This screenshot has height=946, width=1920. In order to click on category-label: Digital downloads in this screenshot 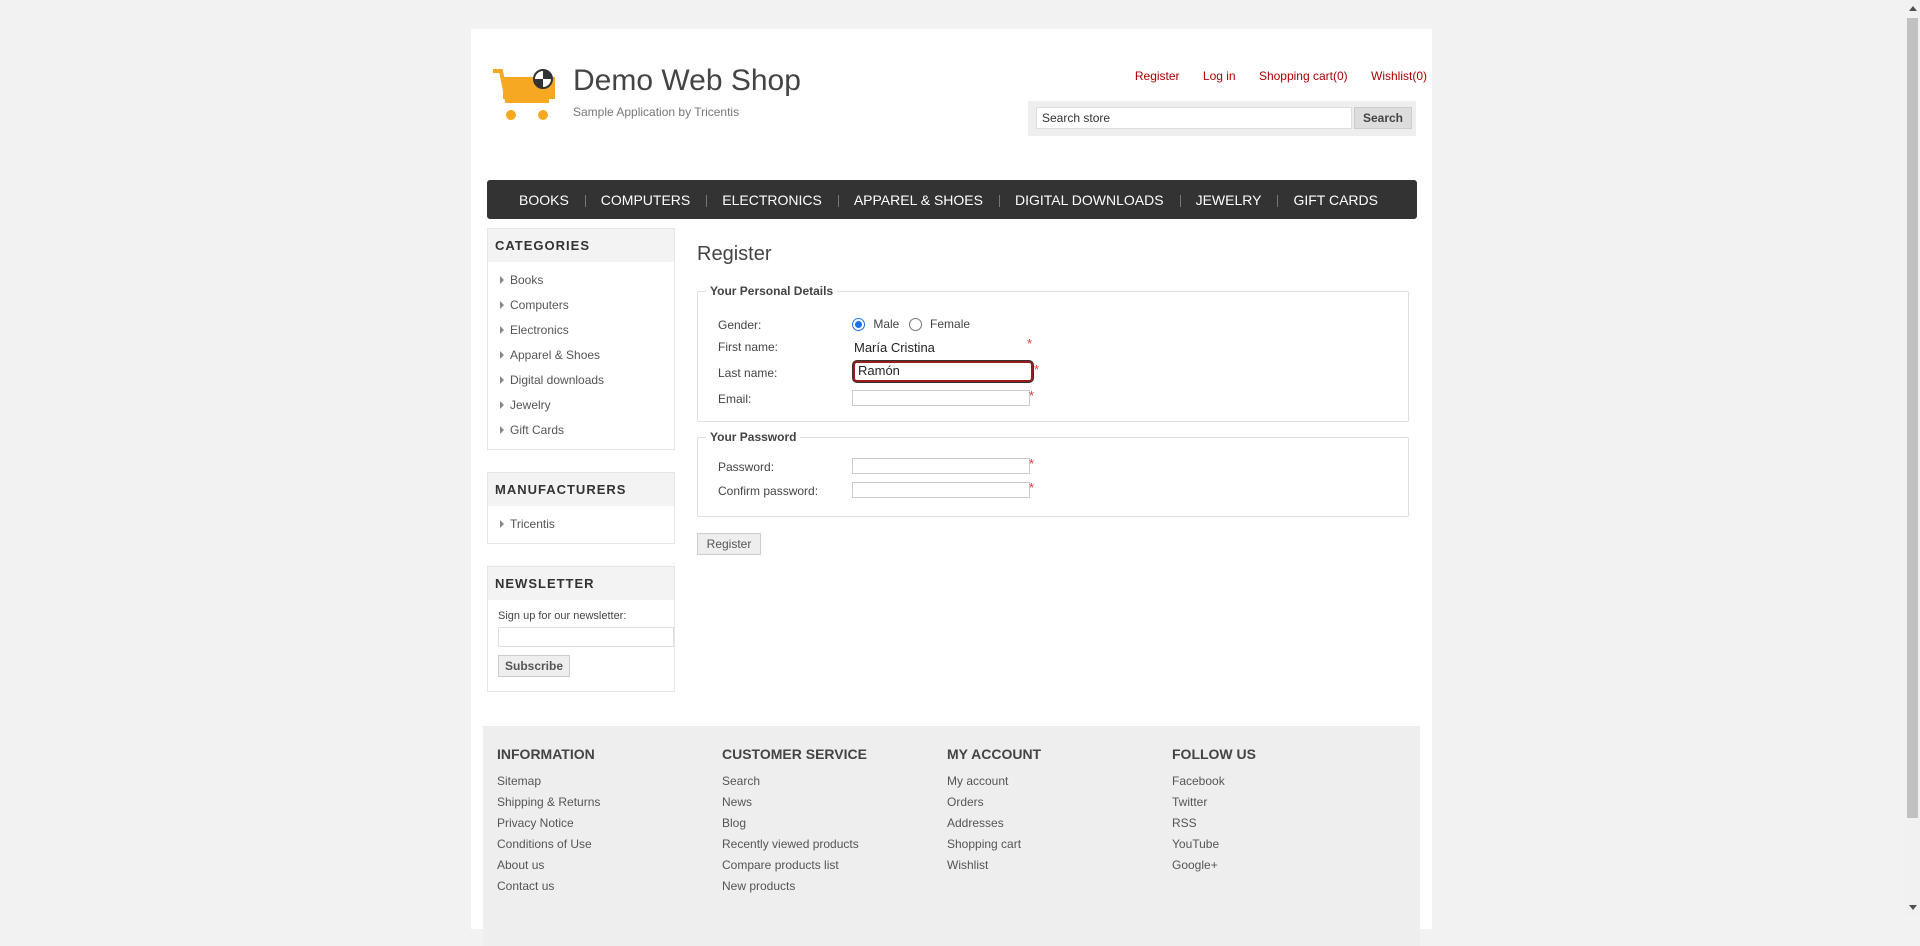, I will do `click(557, 380)`.